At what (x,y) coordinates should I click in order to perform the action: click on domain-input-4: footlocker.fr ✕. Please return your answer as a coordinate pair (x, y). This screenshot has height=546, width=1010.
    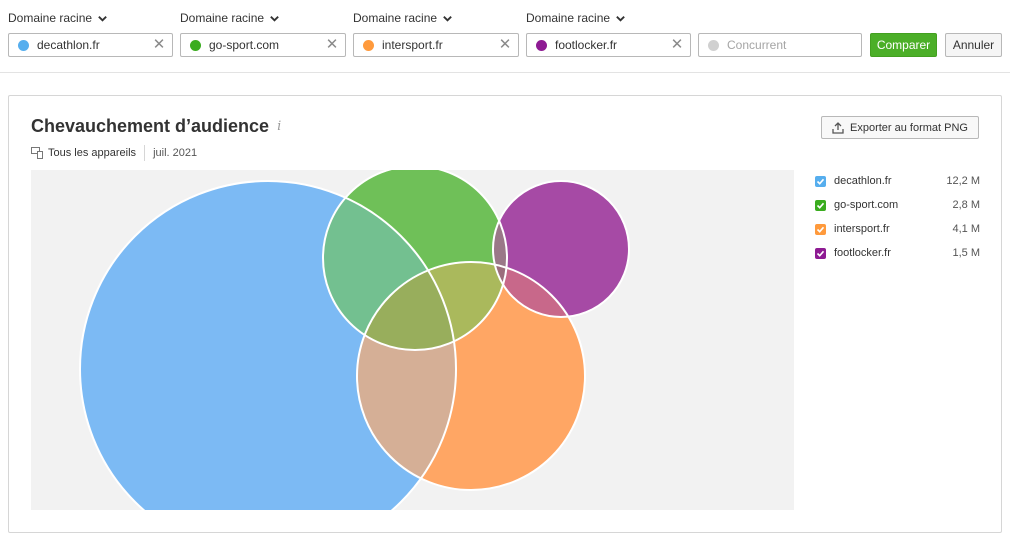
    Looking at the image, I should click on (608, 45).